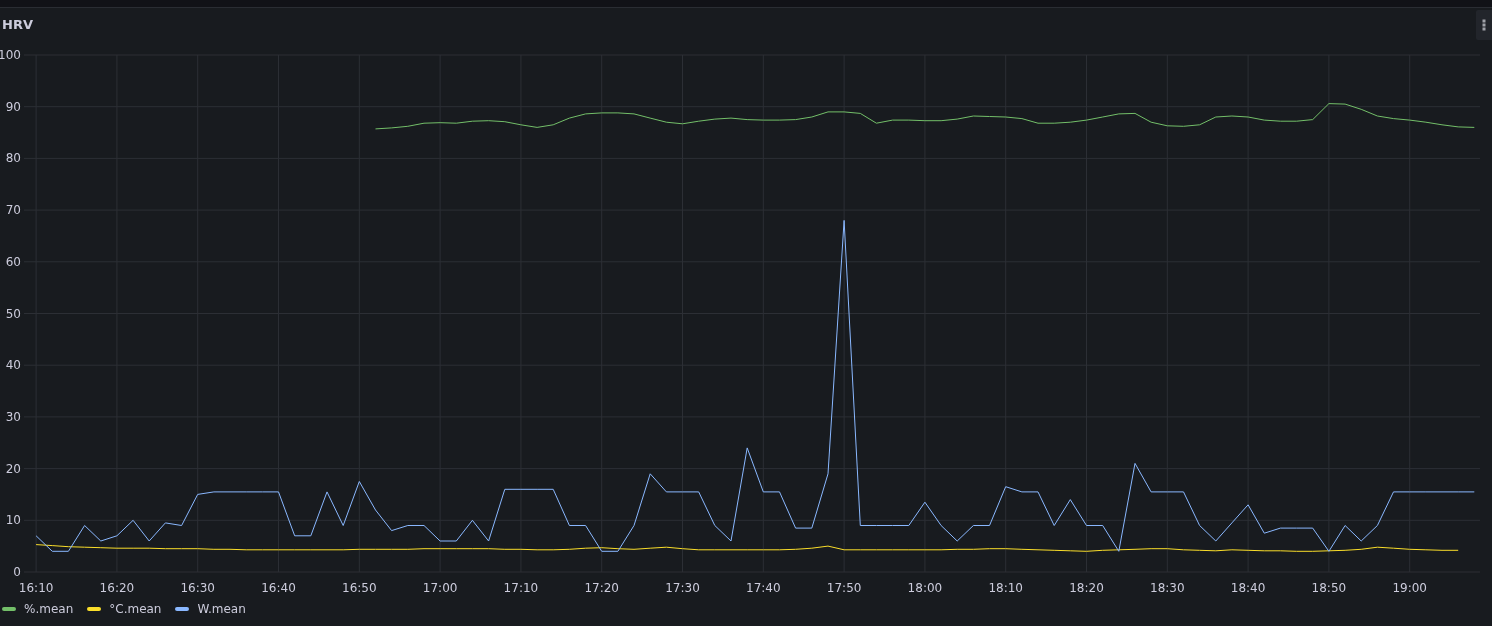 The width and height of the screenshot is (1492, 626). What do you see at coordinates (844, 588) in the screenshot?
I see `x-axis-label: 17:50` at bounding box center [844, 588].